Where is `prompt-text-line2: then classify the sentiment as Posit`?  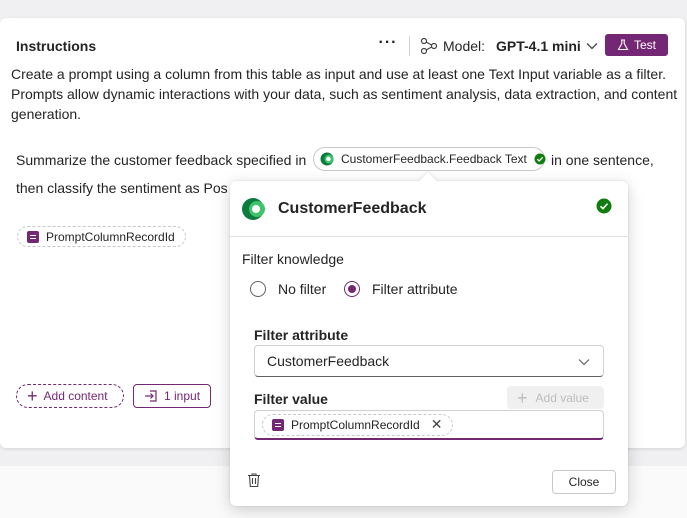 prompt-text-line2: then classify the sentiment as Posit is located at coordinates (122, 188).